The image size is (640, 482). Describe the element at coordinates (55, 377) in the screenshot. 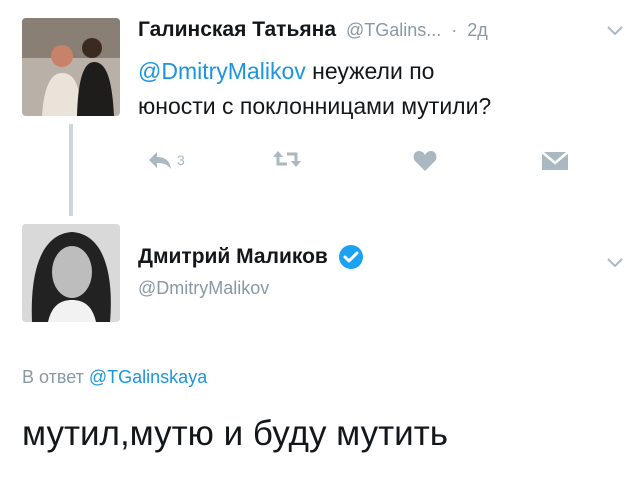

I see `reply-prefix: В ответ` at that location.